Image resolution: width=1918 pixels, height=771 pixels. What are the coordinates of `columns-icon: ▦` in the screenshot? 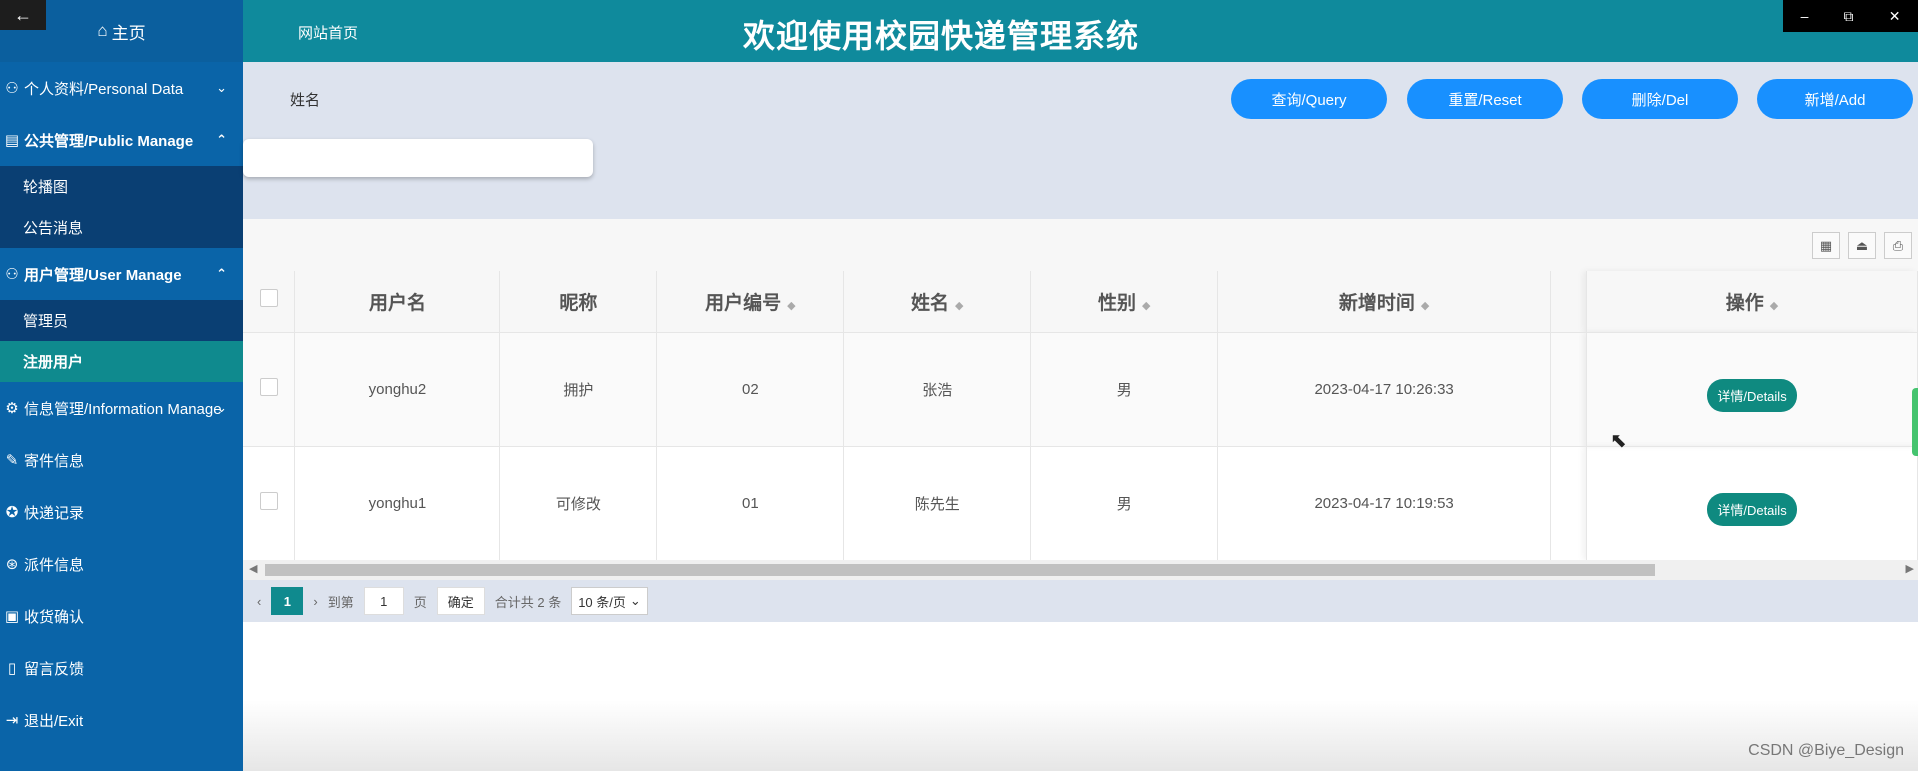 It's located at (1826, 245).